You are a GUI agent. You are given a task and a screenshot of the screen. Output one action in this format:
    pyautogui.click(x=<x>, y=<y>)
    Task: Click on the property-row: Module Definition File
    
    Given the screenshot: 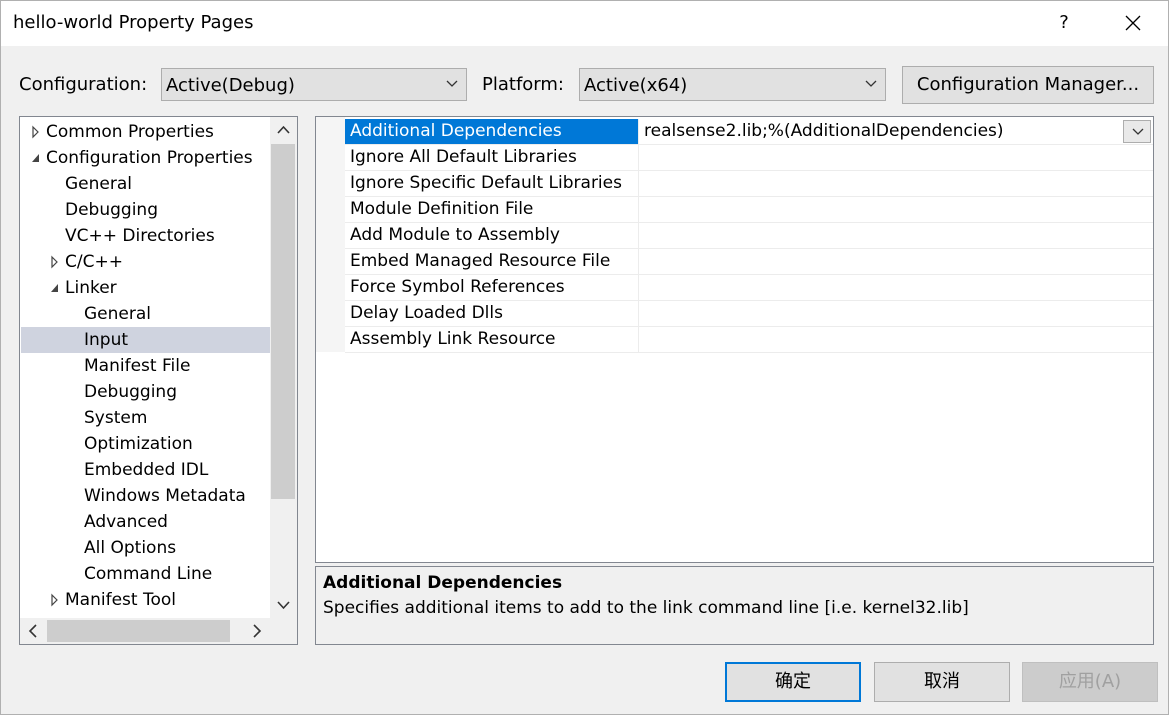 What is the action you would take?
    pyautogui.click(x=749, y=210)
    